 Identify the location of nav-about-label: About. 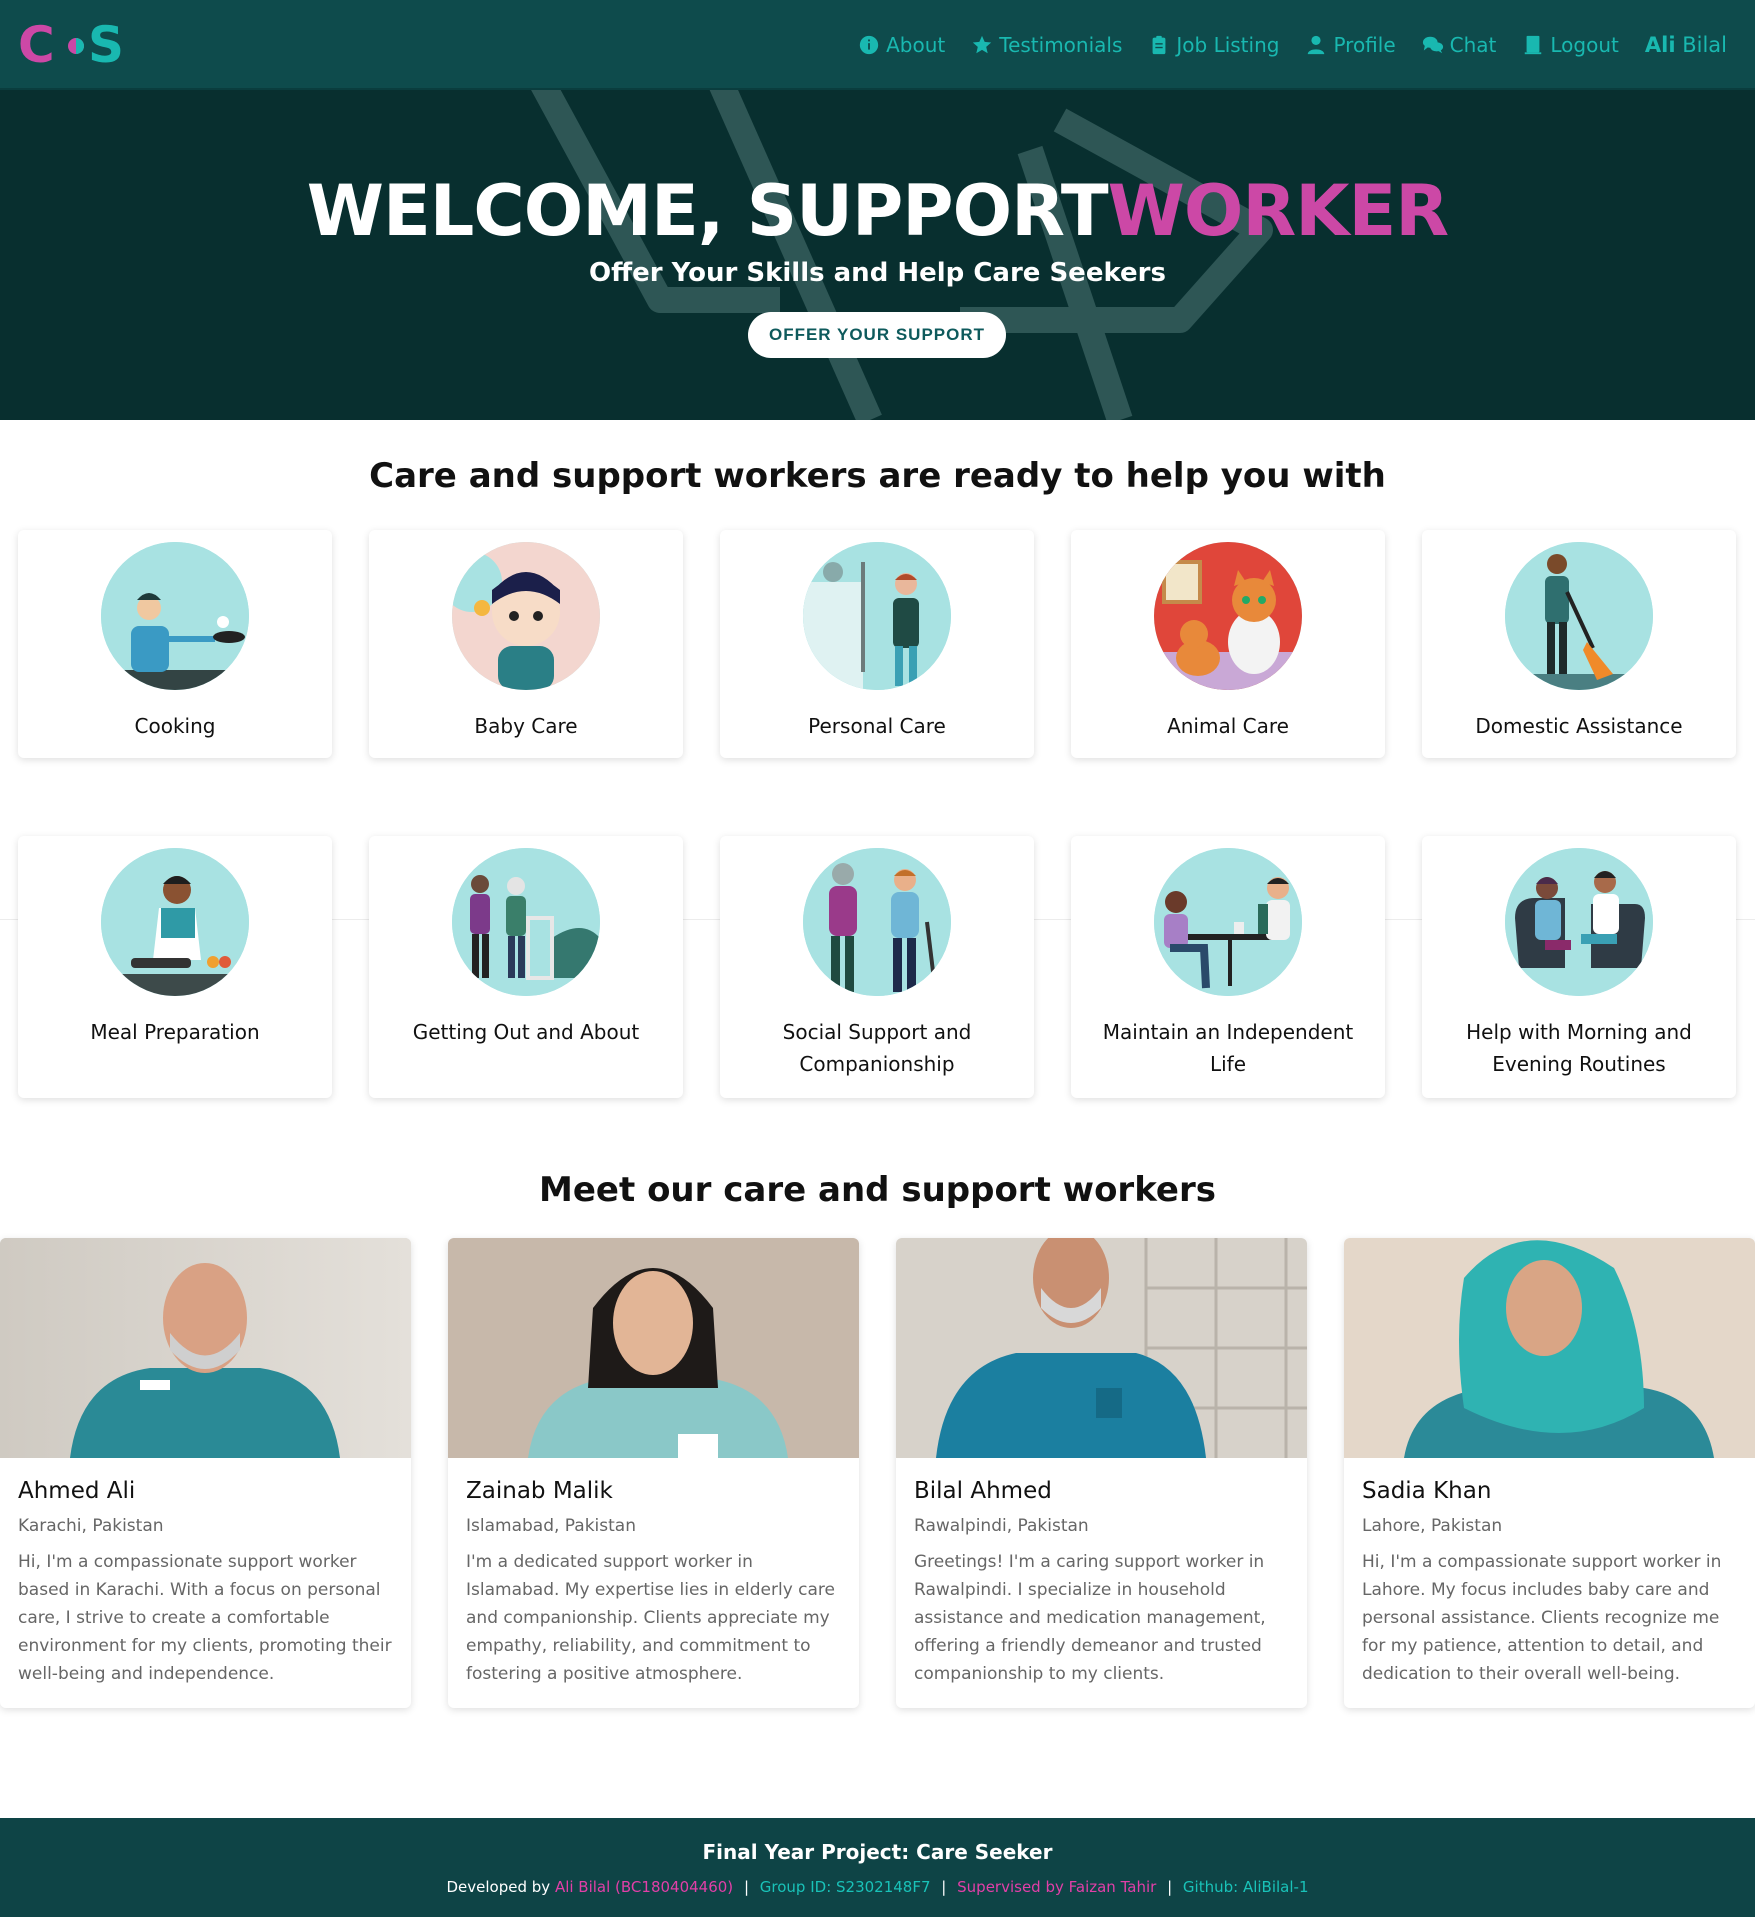
(916, 45).